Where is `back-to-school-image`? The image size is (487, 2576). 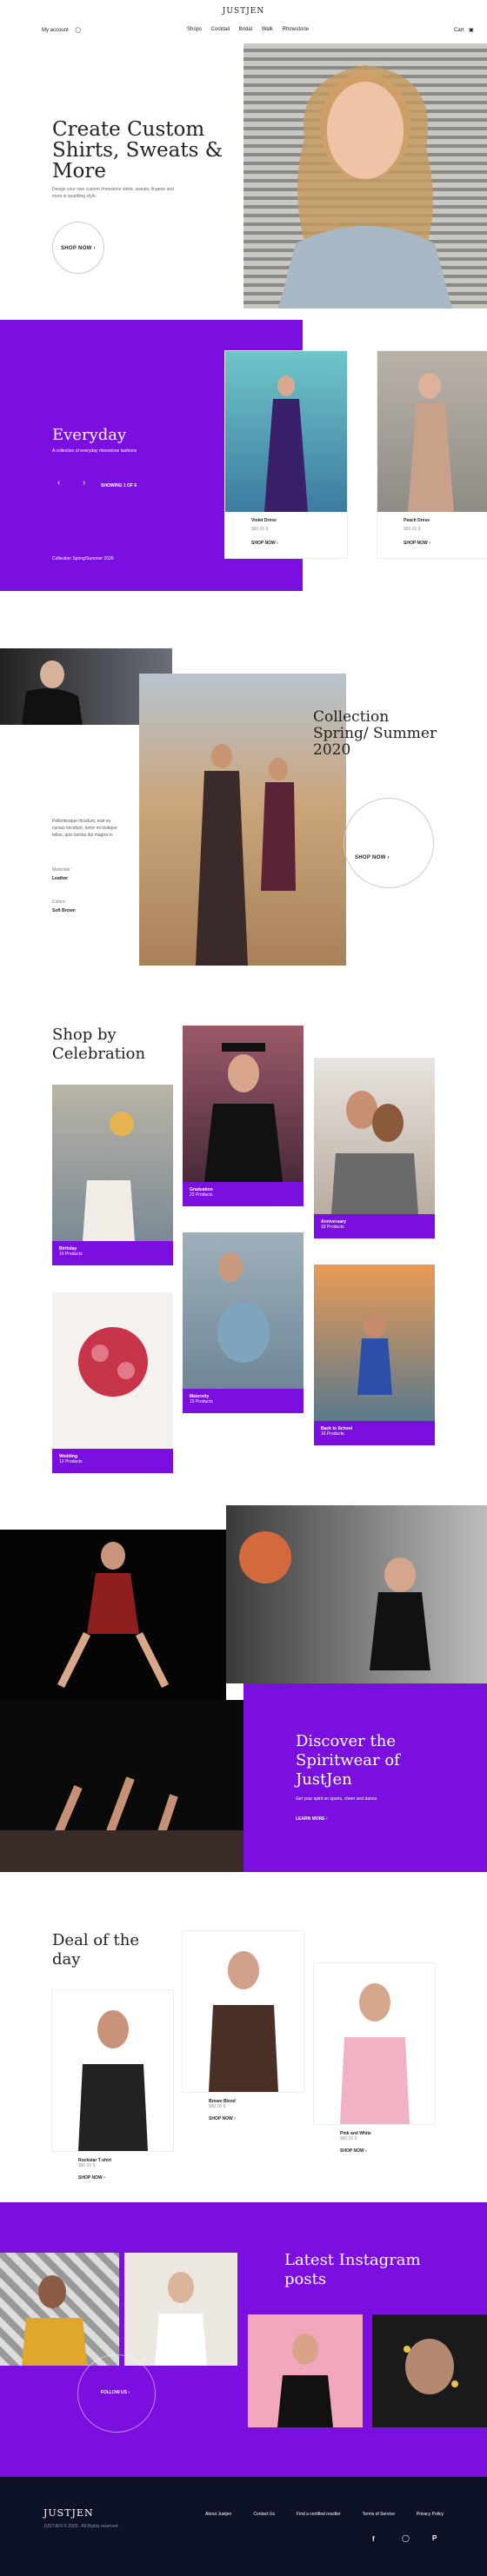 back-to-school-image is located at coordinates (374, 1343).